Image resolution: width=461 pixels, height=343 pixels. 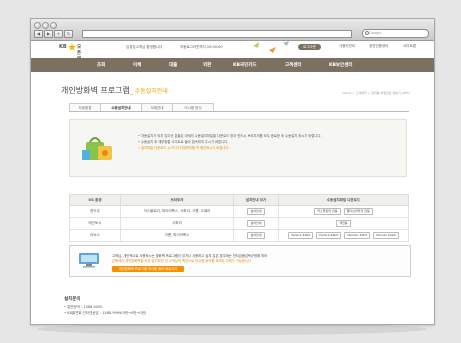 What do you see at coordinates (239, 223) in the screenshot?
I see `table-row: 매킨토시 사파리 설치안내 맥전용` at bounding box center [239, 223].